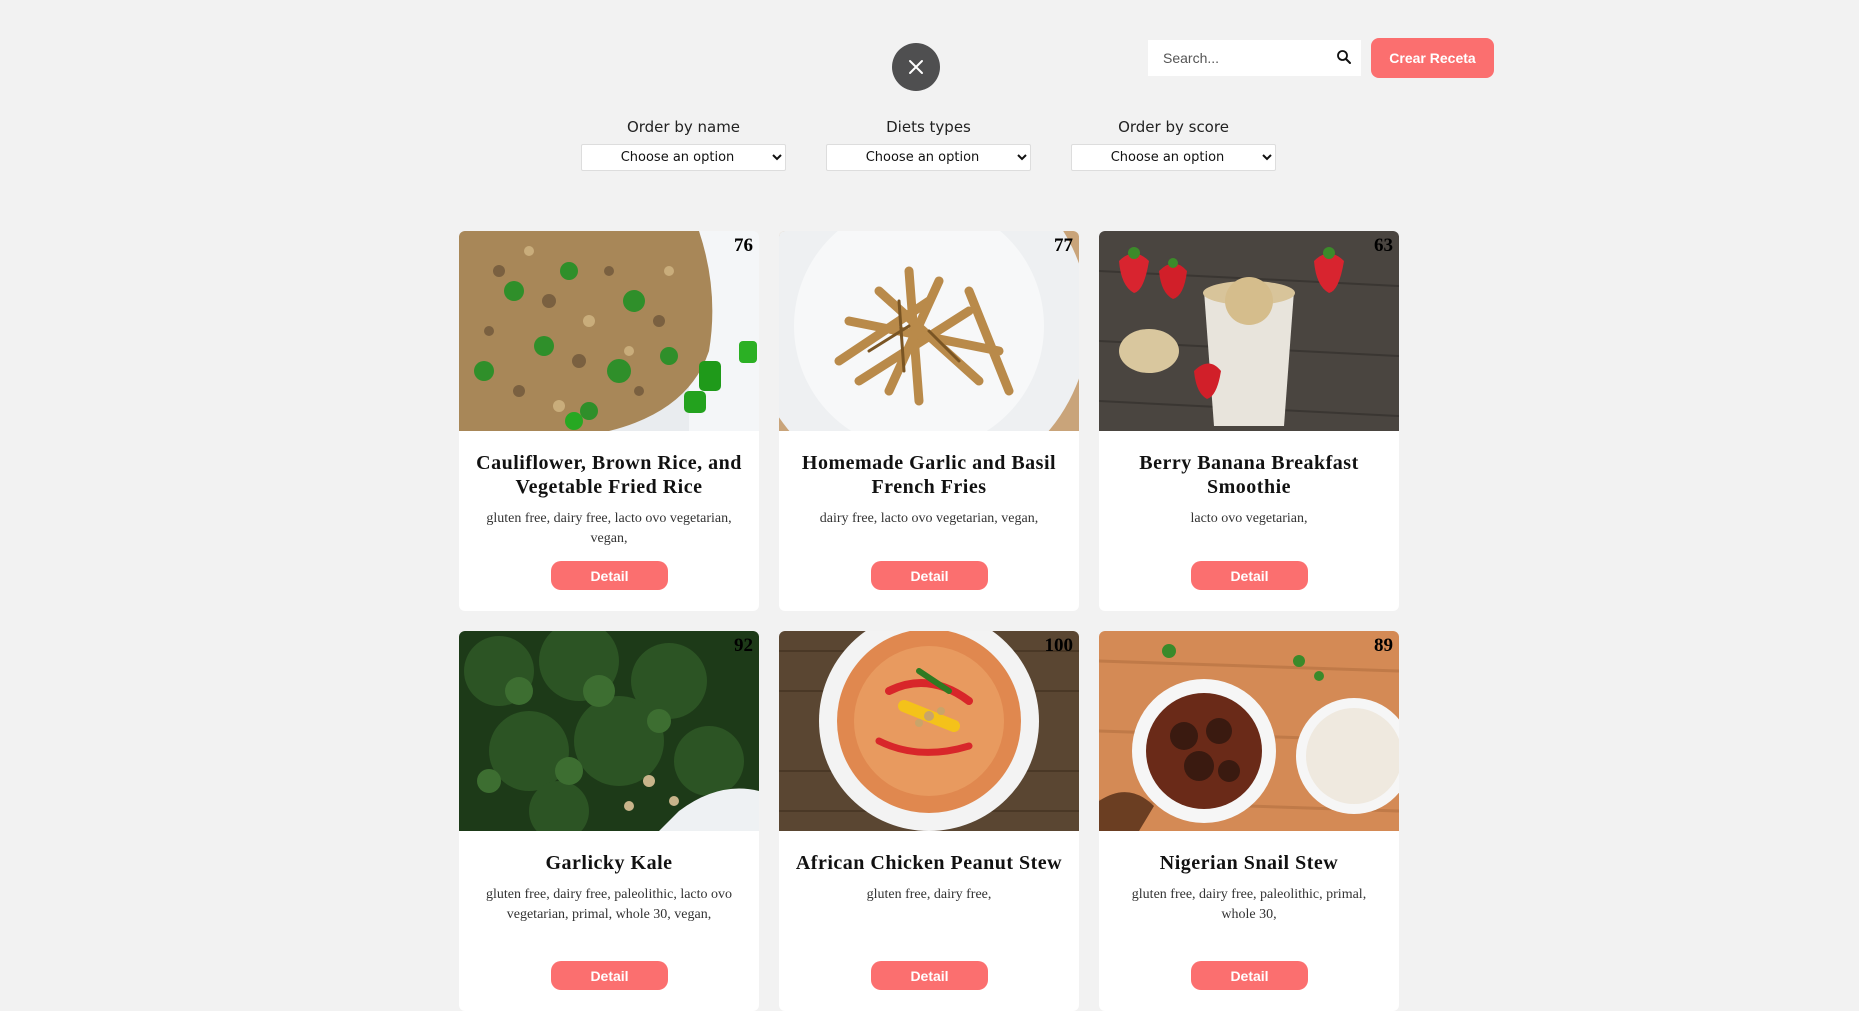 Image resolution: width=1859 pixels, height=1011 pixels. I want to click on recipe-image: 89, so click(1249, 731).